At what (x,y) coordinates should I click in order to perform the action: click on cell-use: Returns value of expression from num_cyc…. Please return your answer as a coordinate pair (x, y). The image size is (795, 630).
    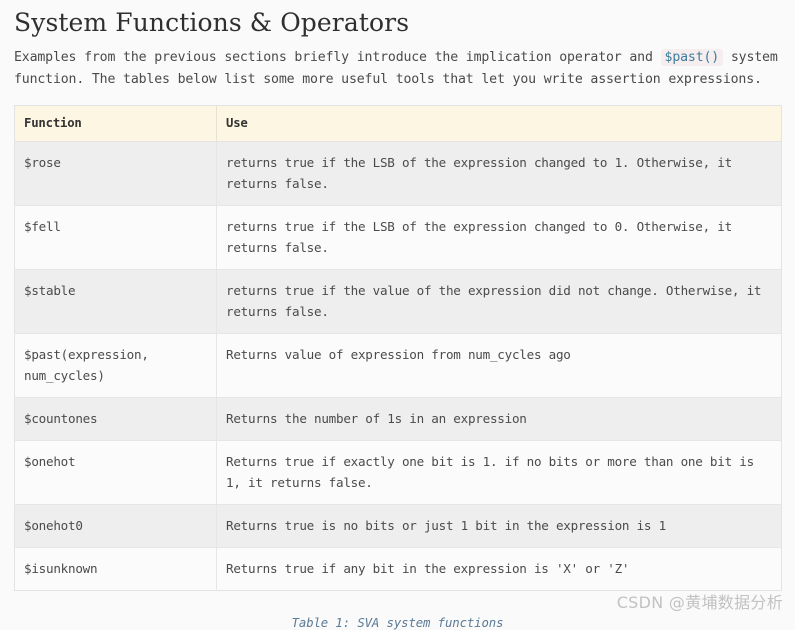
    Looking at the image, I should click on (499, 365).